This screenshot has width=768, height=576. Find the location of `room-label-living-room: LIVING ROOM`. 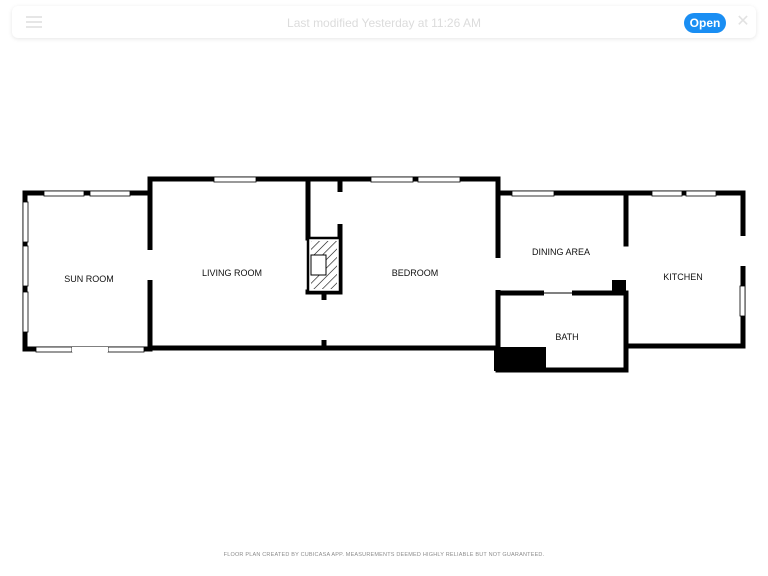

room-label-living-room: LIVING ROOM is located at coordinates (232, 273).